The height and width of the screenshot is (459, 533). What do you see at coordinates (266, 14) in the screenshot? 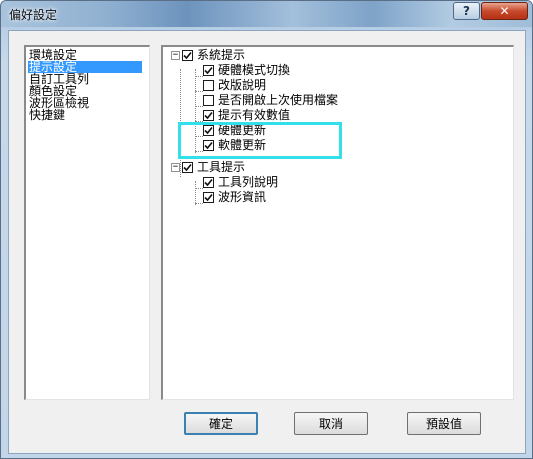
I see `title-bar: 偏好設定 ? ✕` at bounding box center [266, 14].